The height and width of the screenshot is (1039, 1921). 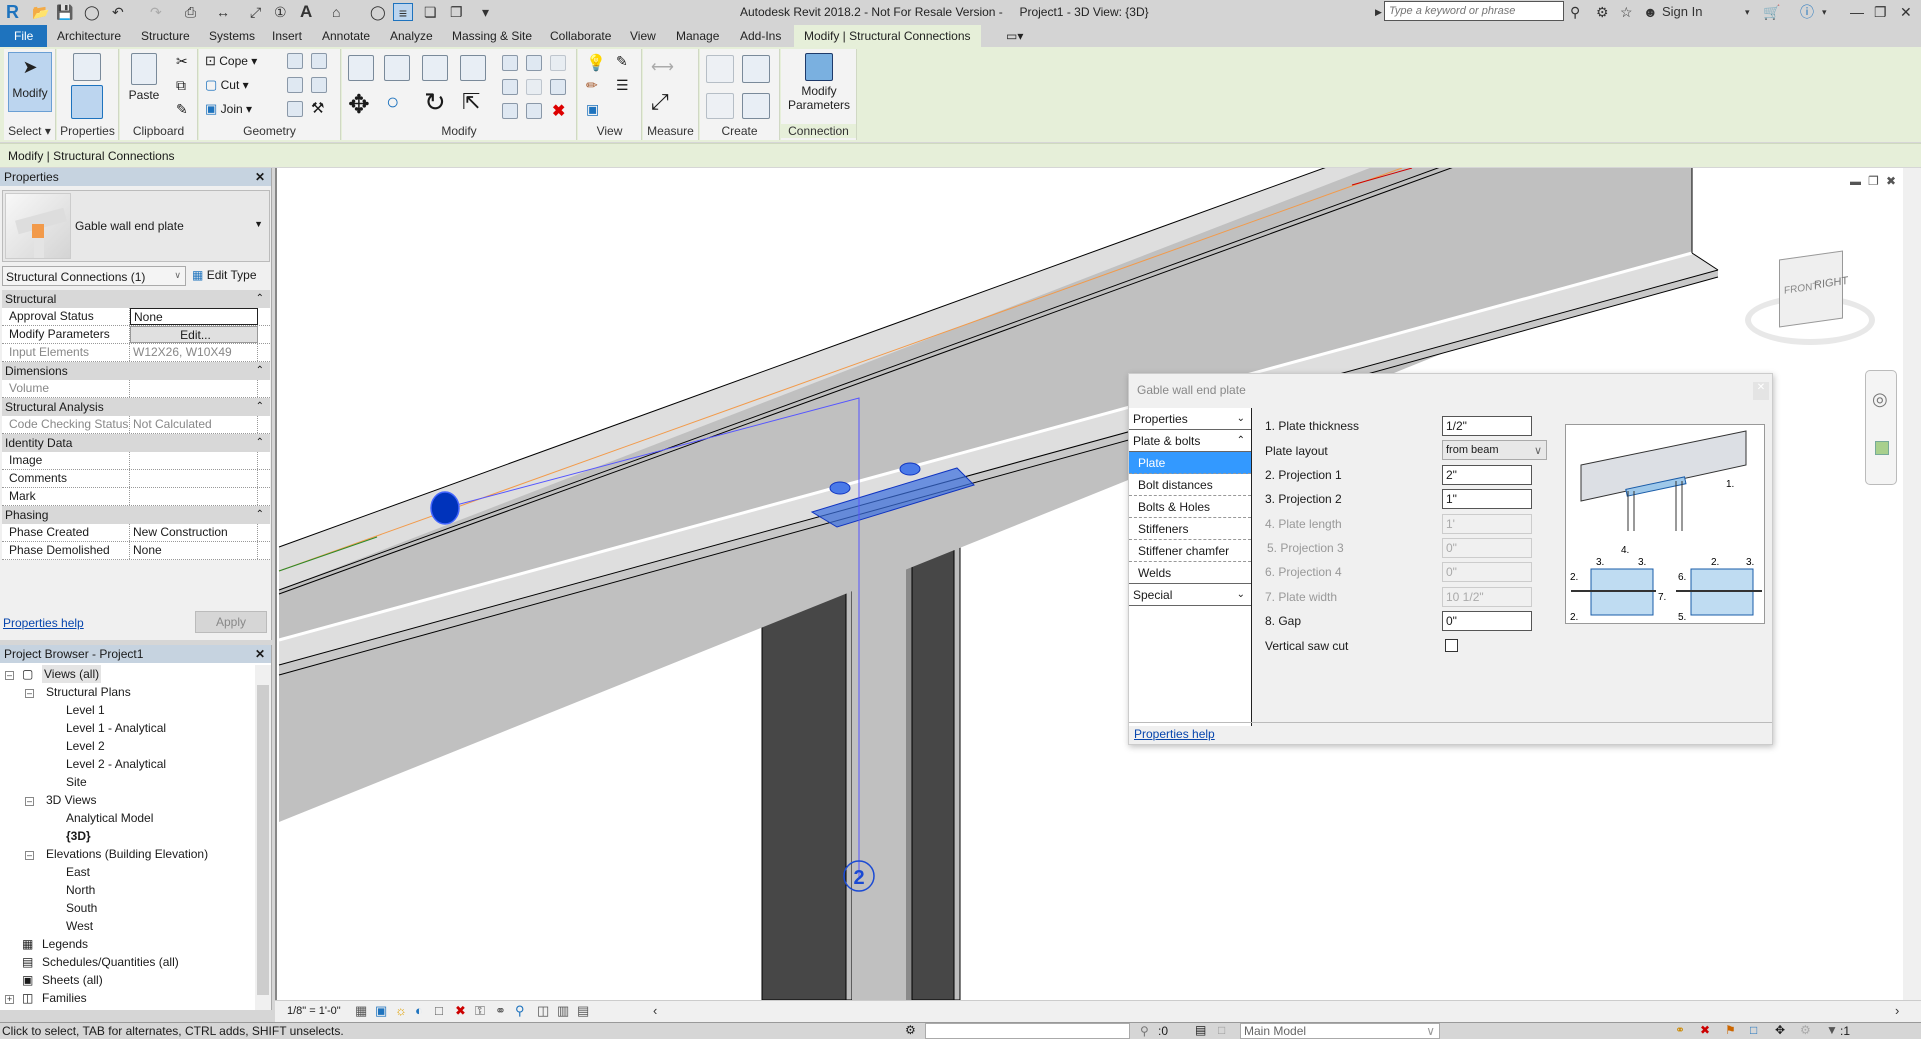 I want to click on array-icon, so click(x=510, y=87).